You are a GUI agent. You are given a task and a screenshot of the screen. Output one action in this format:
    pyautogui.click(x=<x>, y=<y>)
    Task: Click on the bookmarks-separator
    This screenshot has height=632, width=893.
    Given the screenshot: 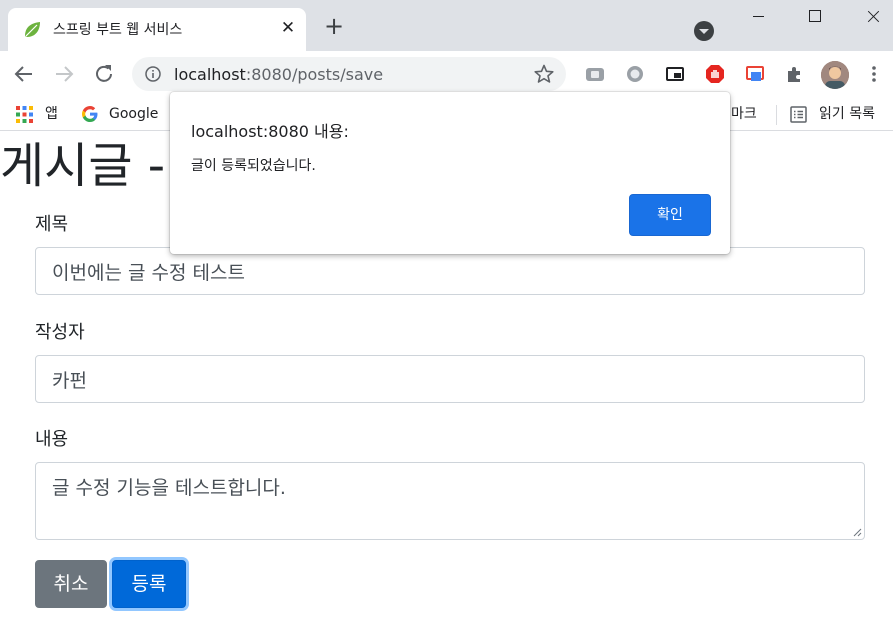 What is the action you would take?
    pyautogui.click(x=776, y=115)
    